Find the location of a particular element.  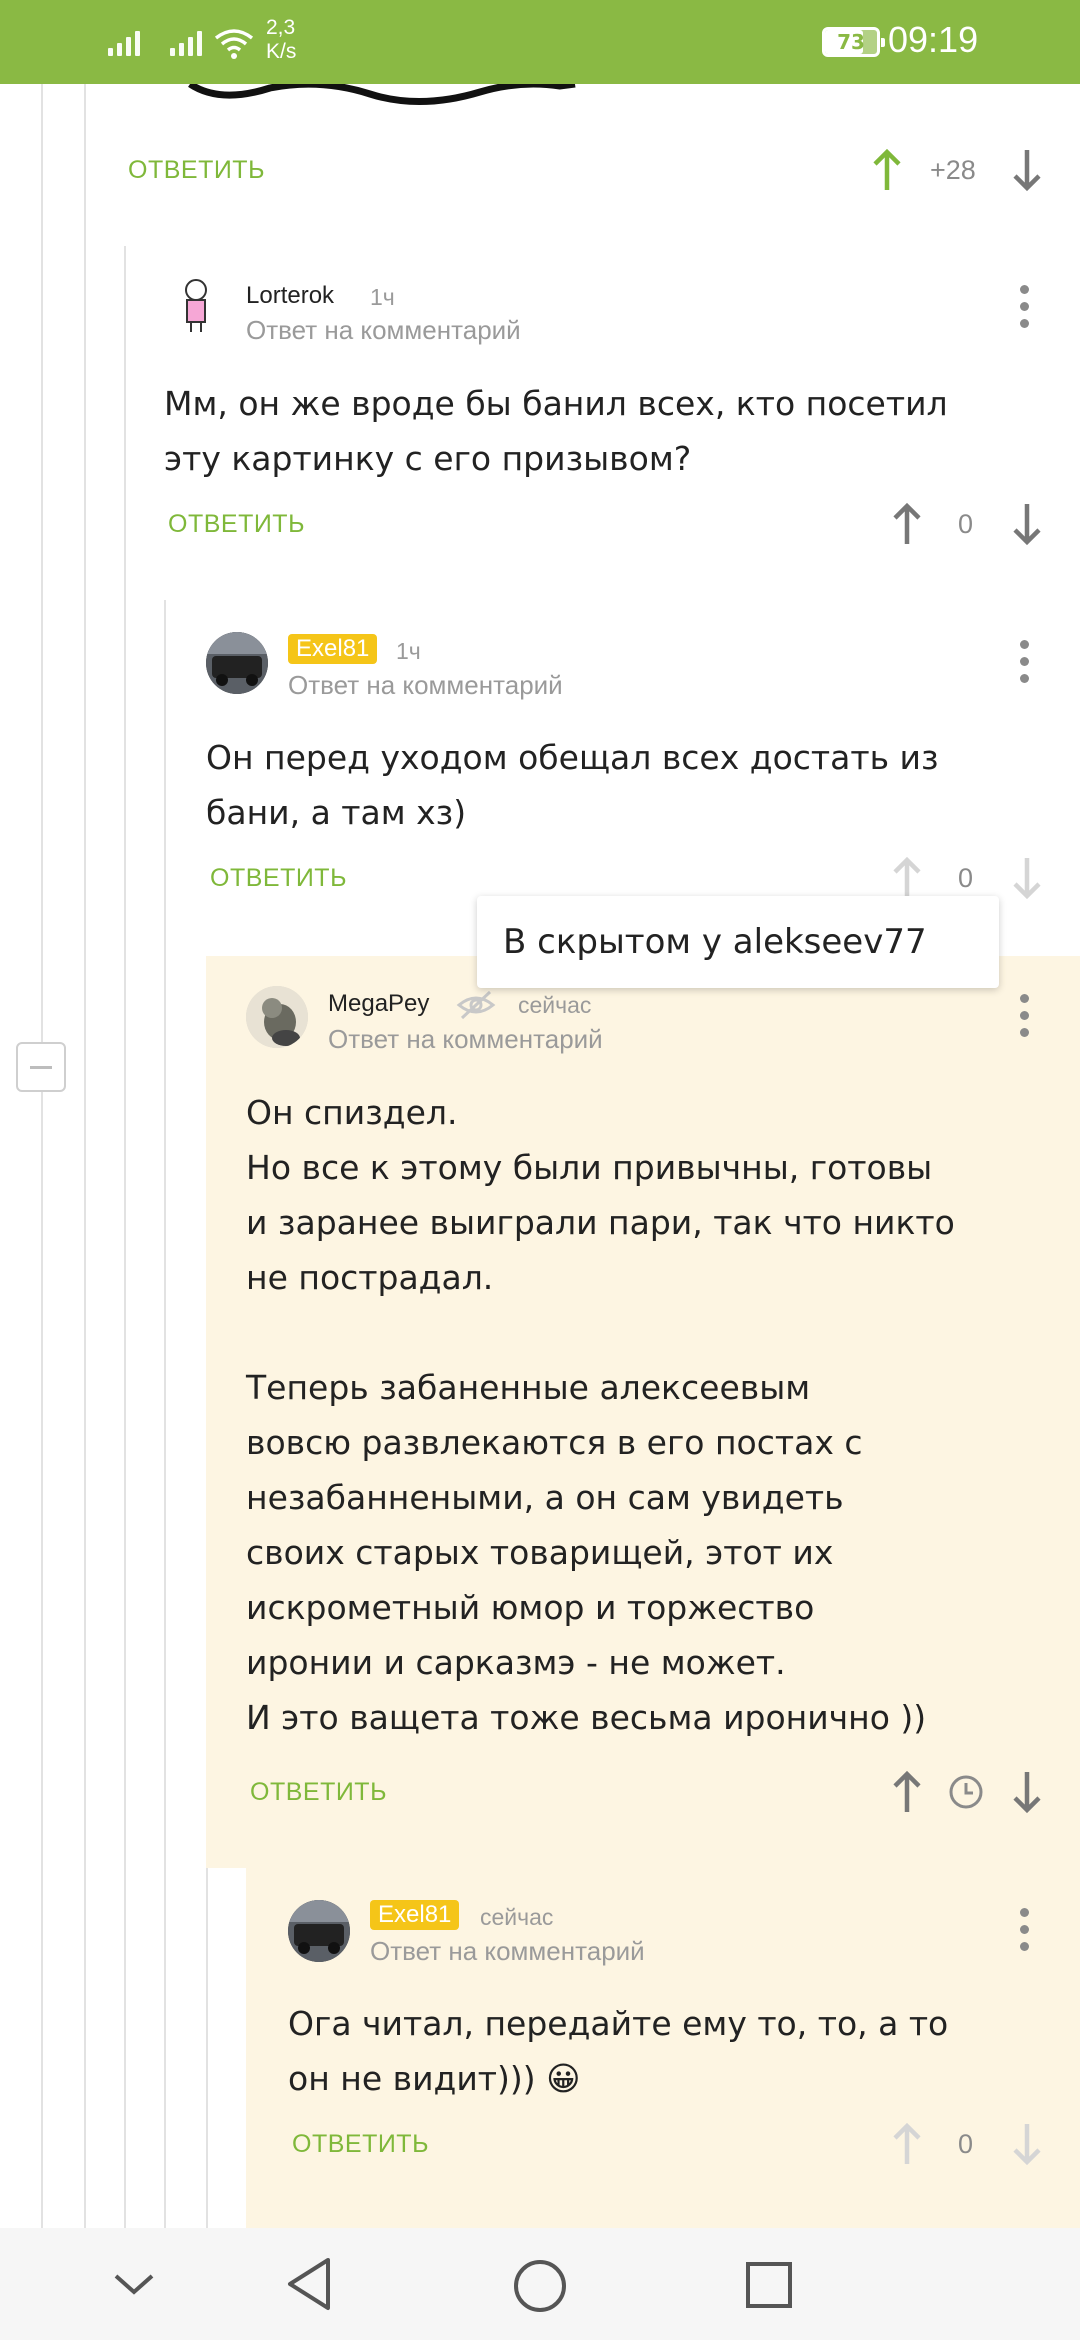

comment-line: Он спиздел. is located at coordinates (352, 1112).